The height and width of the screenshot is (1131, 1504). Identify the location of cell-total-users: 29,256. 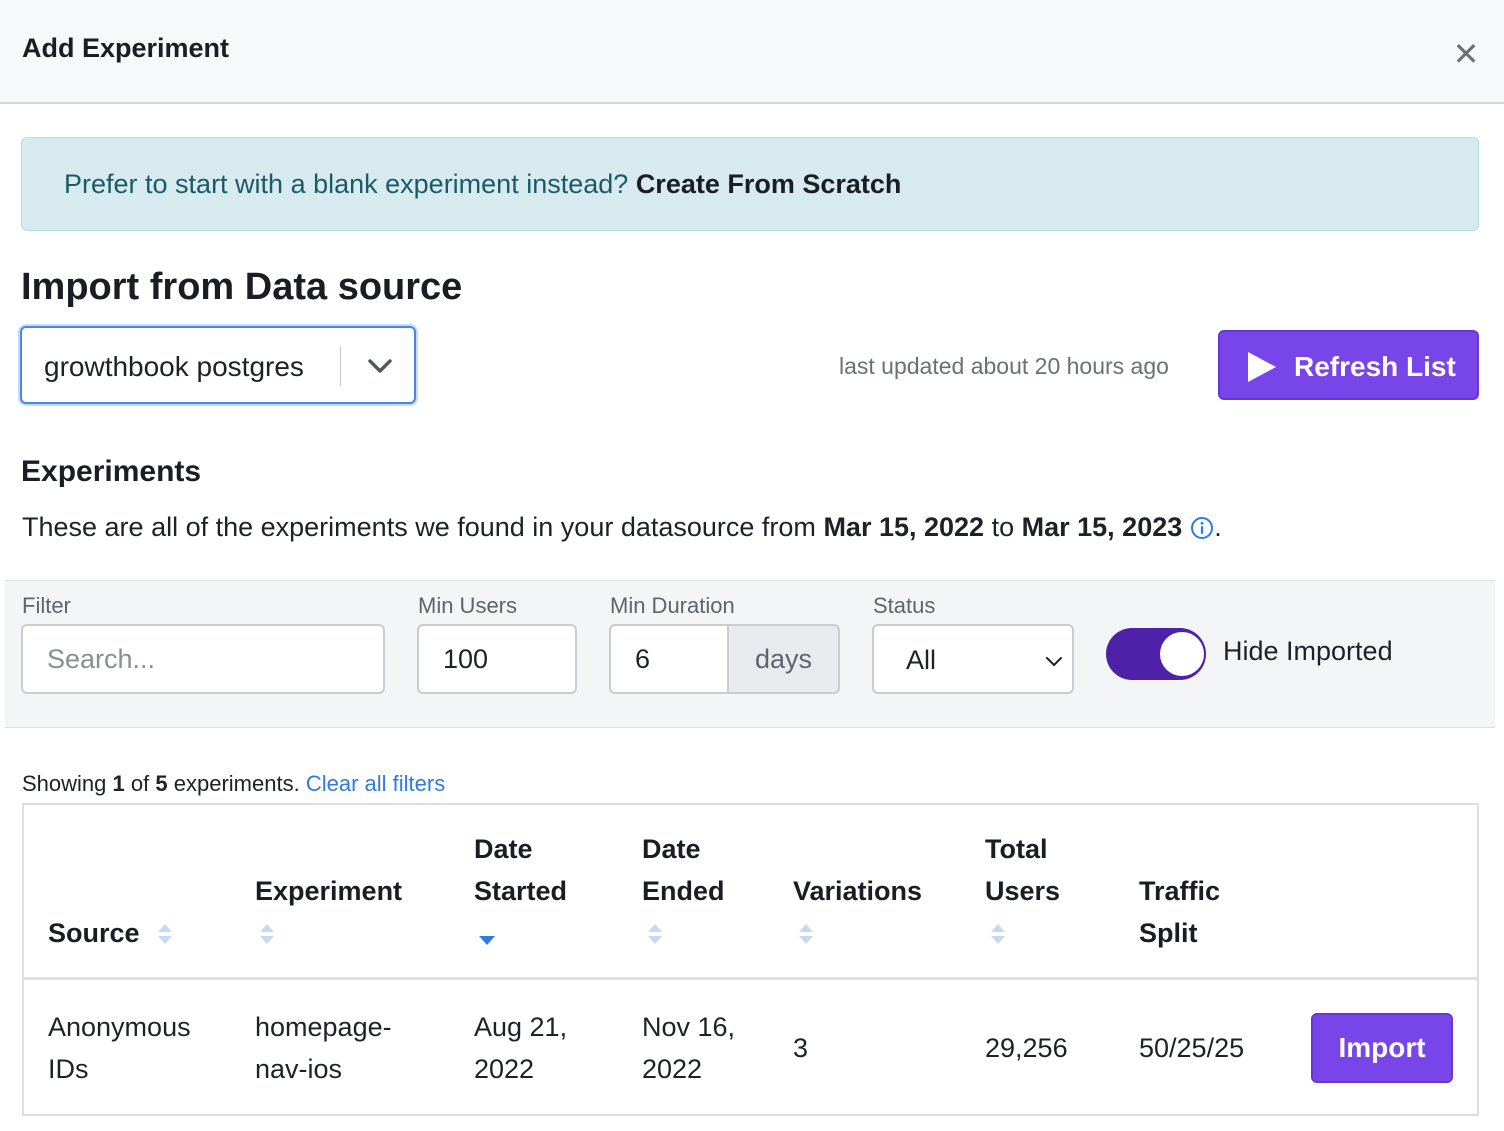
(1026, 1048).